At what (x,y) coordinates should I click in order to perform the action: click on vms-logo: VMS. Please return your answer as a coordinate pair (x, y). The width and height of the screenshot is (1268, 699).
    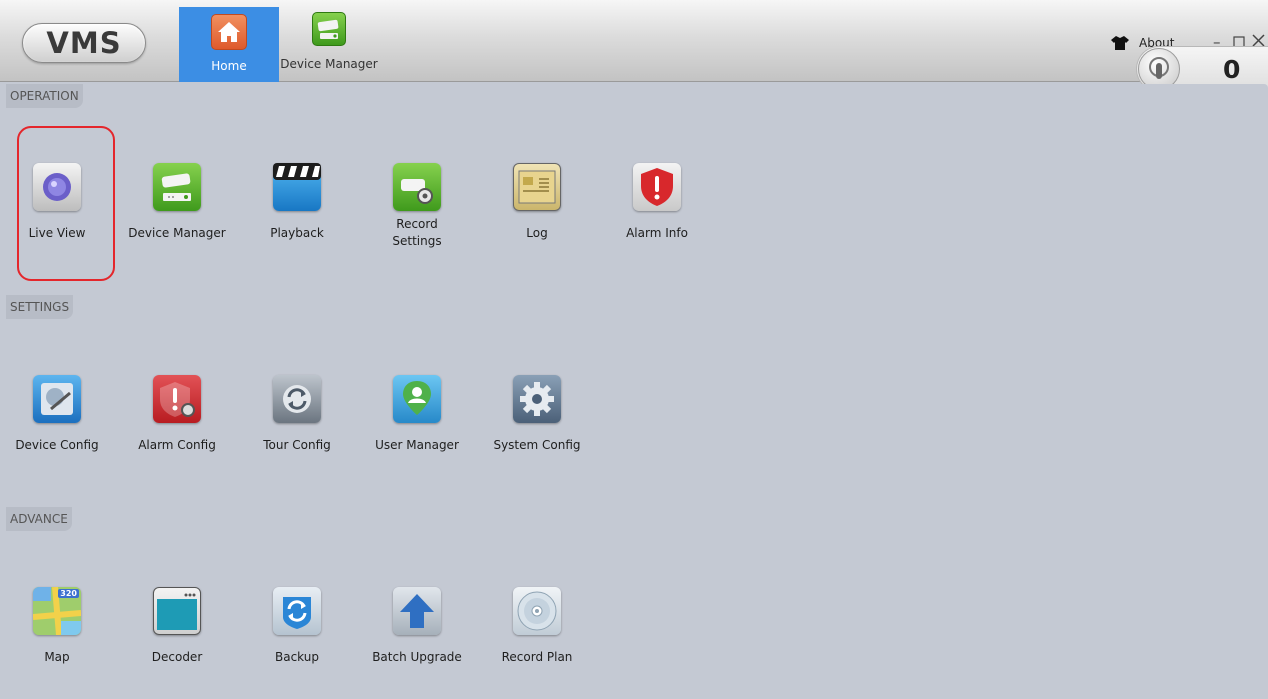
    Looking at the image, I should click on (84, 43).